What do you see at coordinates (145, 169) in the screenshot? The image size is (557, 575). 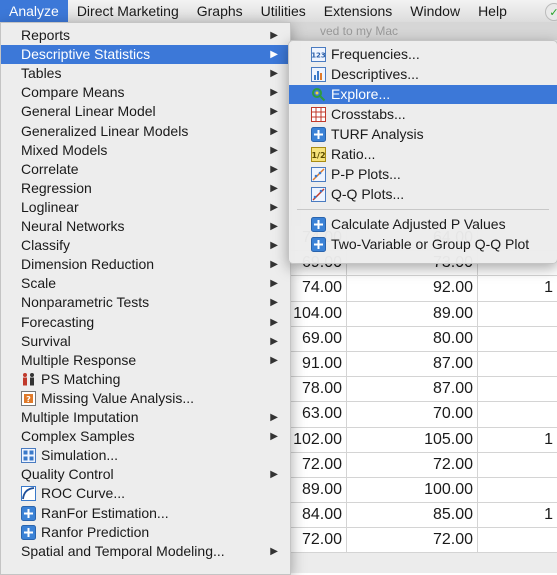 I see `analyze-item-correlate: Correlate ▶` at bounding box center [145, 169].